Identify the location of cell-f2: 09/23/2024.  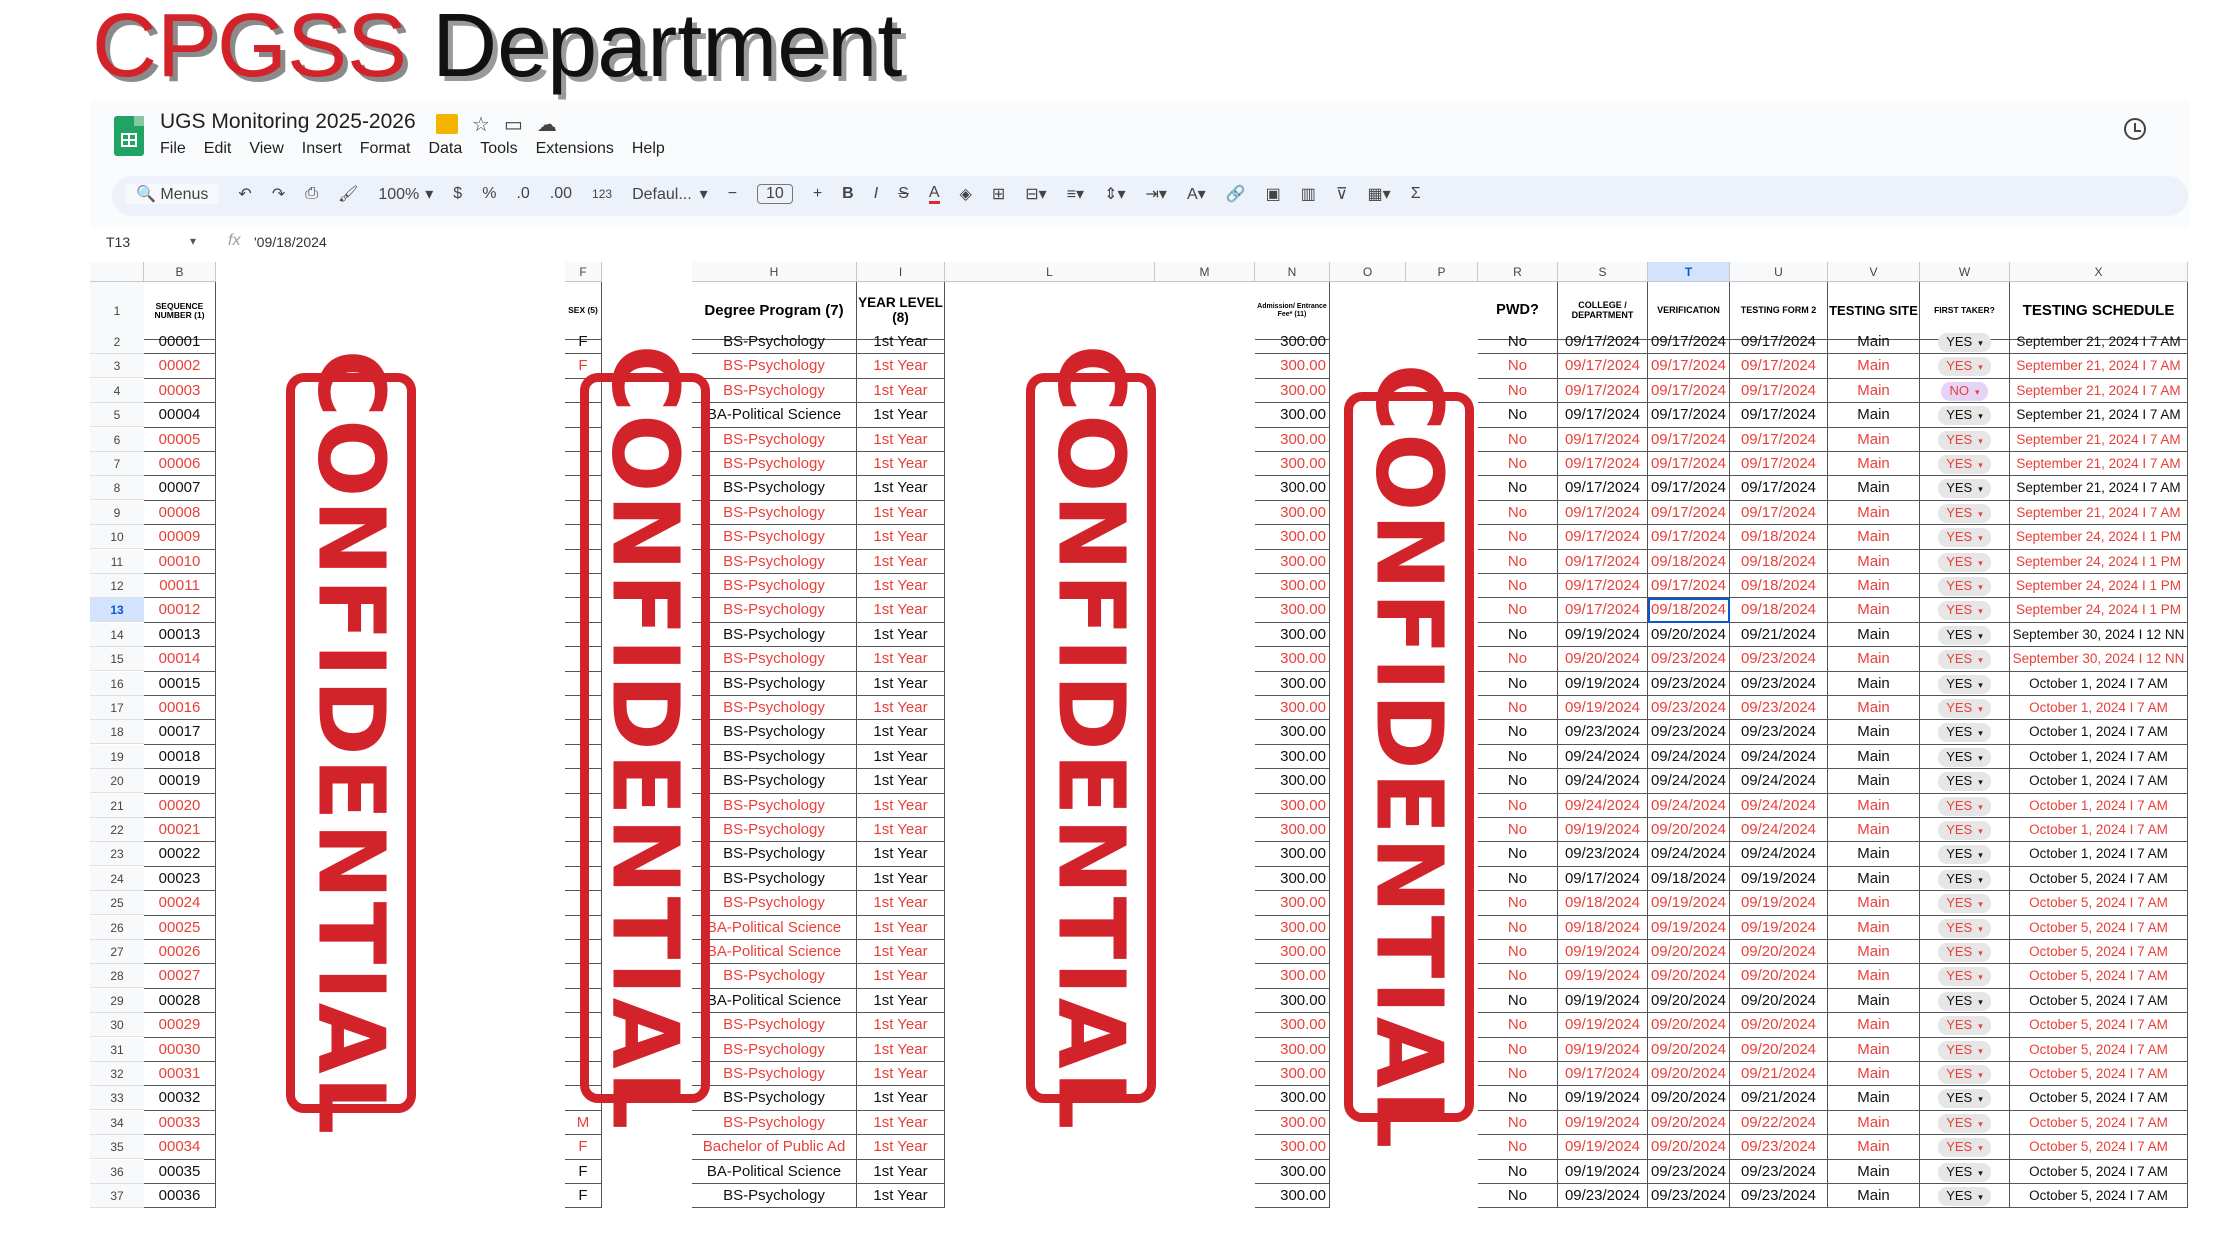
(1779, 1147).